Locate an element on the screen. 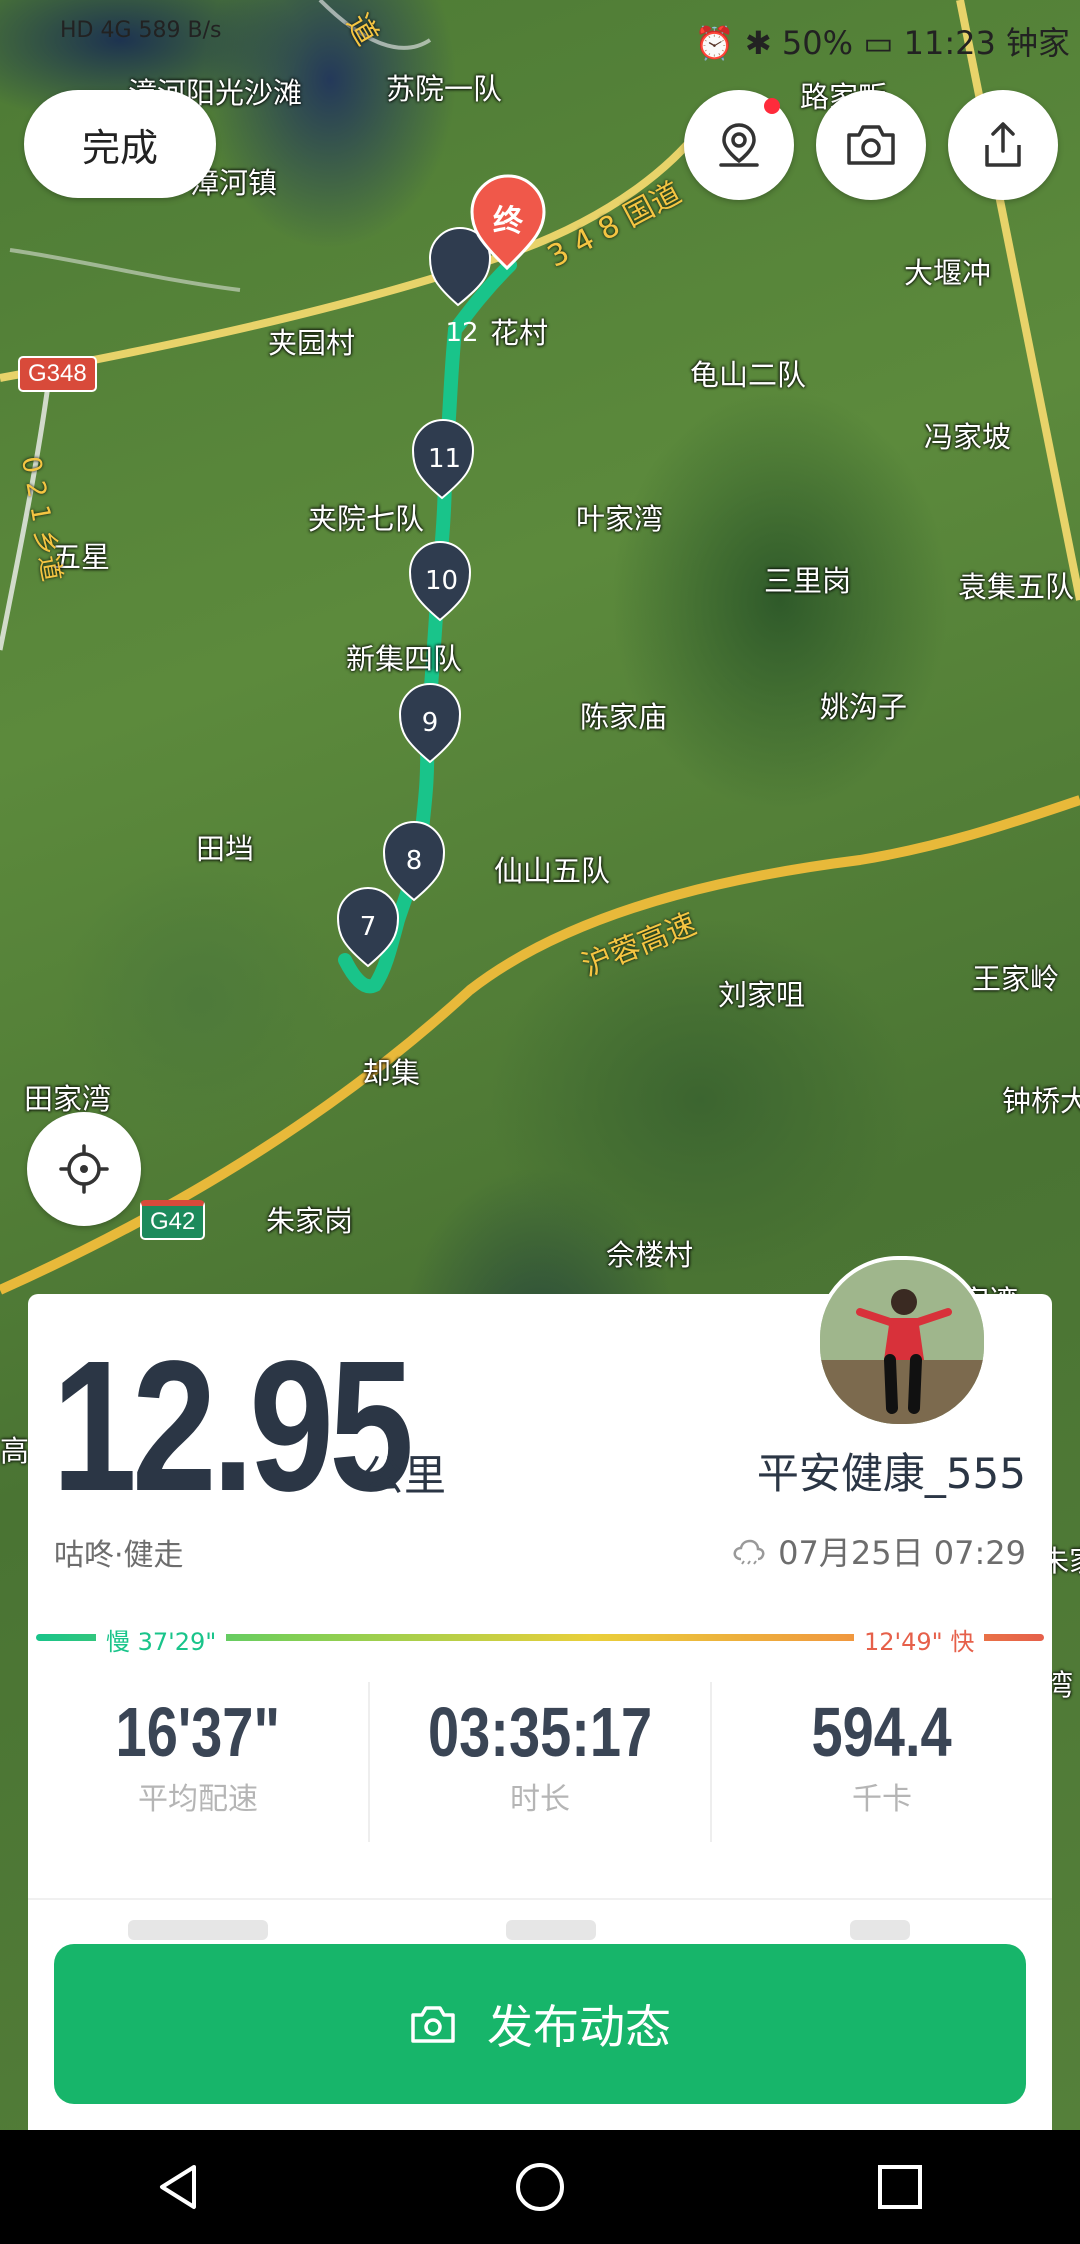 This screenshot has width=1080, height=2244. home-icon is located at coordinates (540, 2187).